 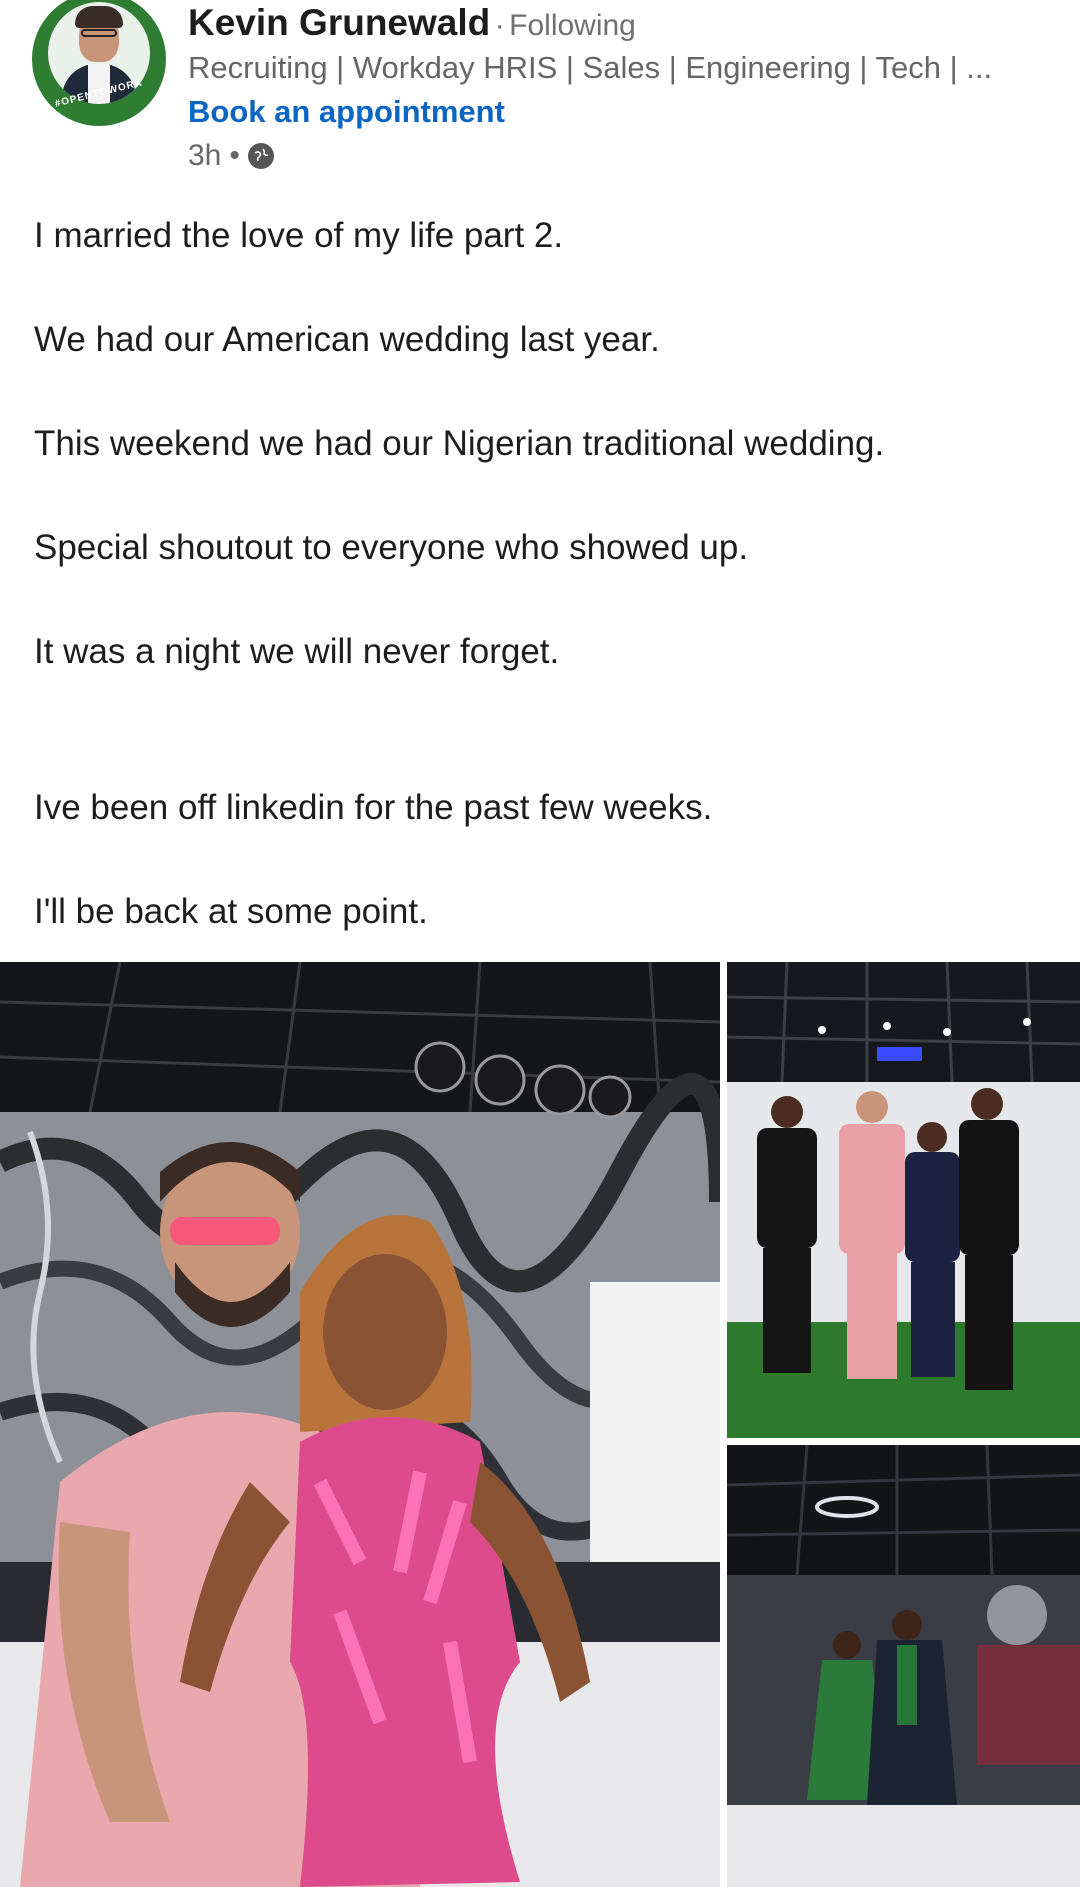 What do you see at coordinates (231, 911) in the screenshot?
I see `post-line: I'll be back at some point.` at bounding box center [231, 911].